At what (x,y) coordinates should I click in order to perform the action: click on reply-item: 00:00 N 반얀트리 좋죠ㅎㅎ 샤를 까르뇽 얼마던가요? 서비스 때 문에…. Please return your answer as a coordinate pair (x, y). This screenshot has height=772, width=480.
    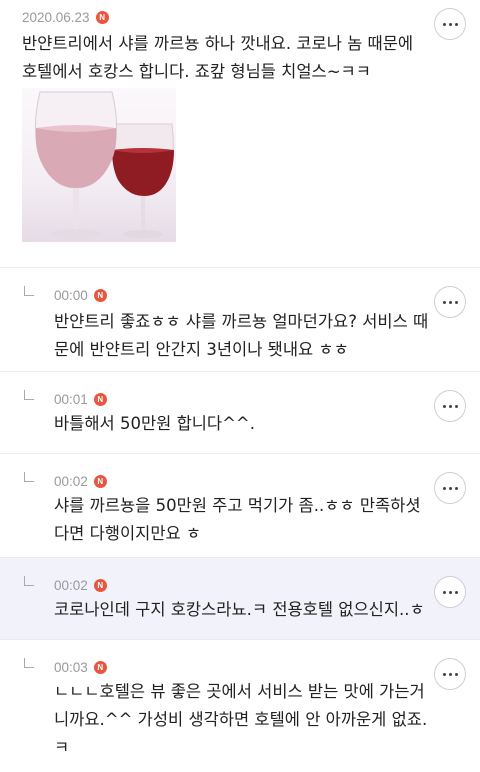
    Looking at the image, I should click on (240, 320).